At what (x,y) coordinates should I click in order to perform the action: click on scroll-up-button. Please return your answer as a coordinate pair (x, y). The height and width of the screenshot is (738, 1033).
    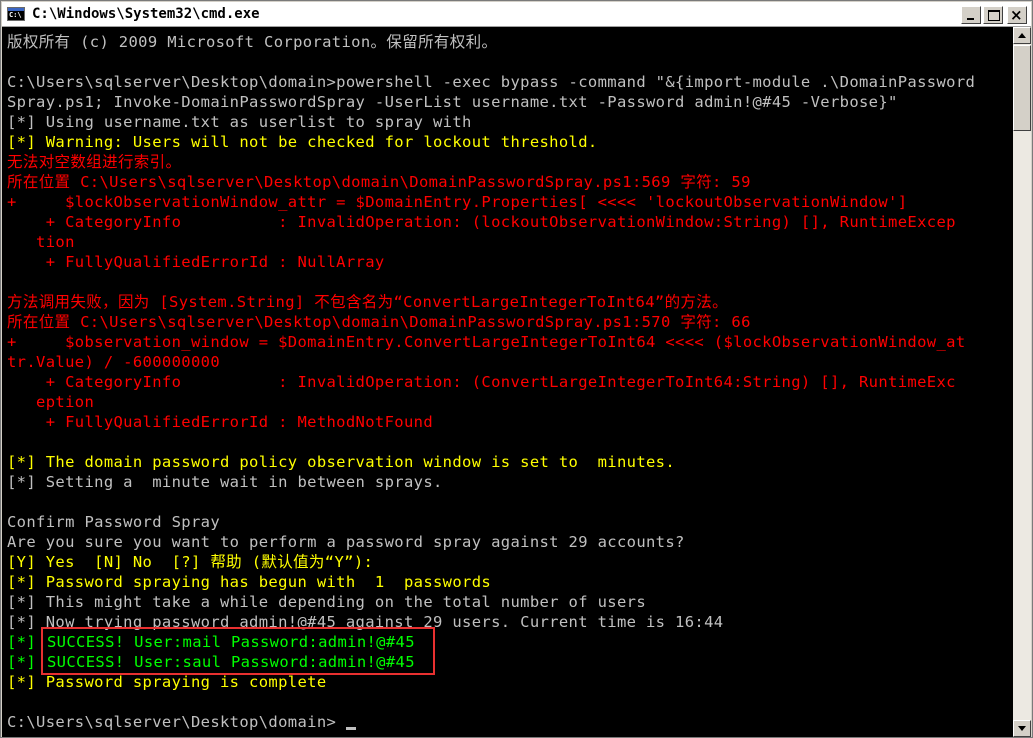
    Looking at the image, I should click on (1022, 35).